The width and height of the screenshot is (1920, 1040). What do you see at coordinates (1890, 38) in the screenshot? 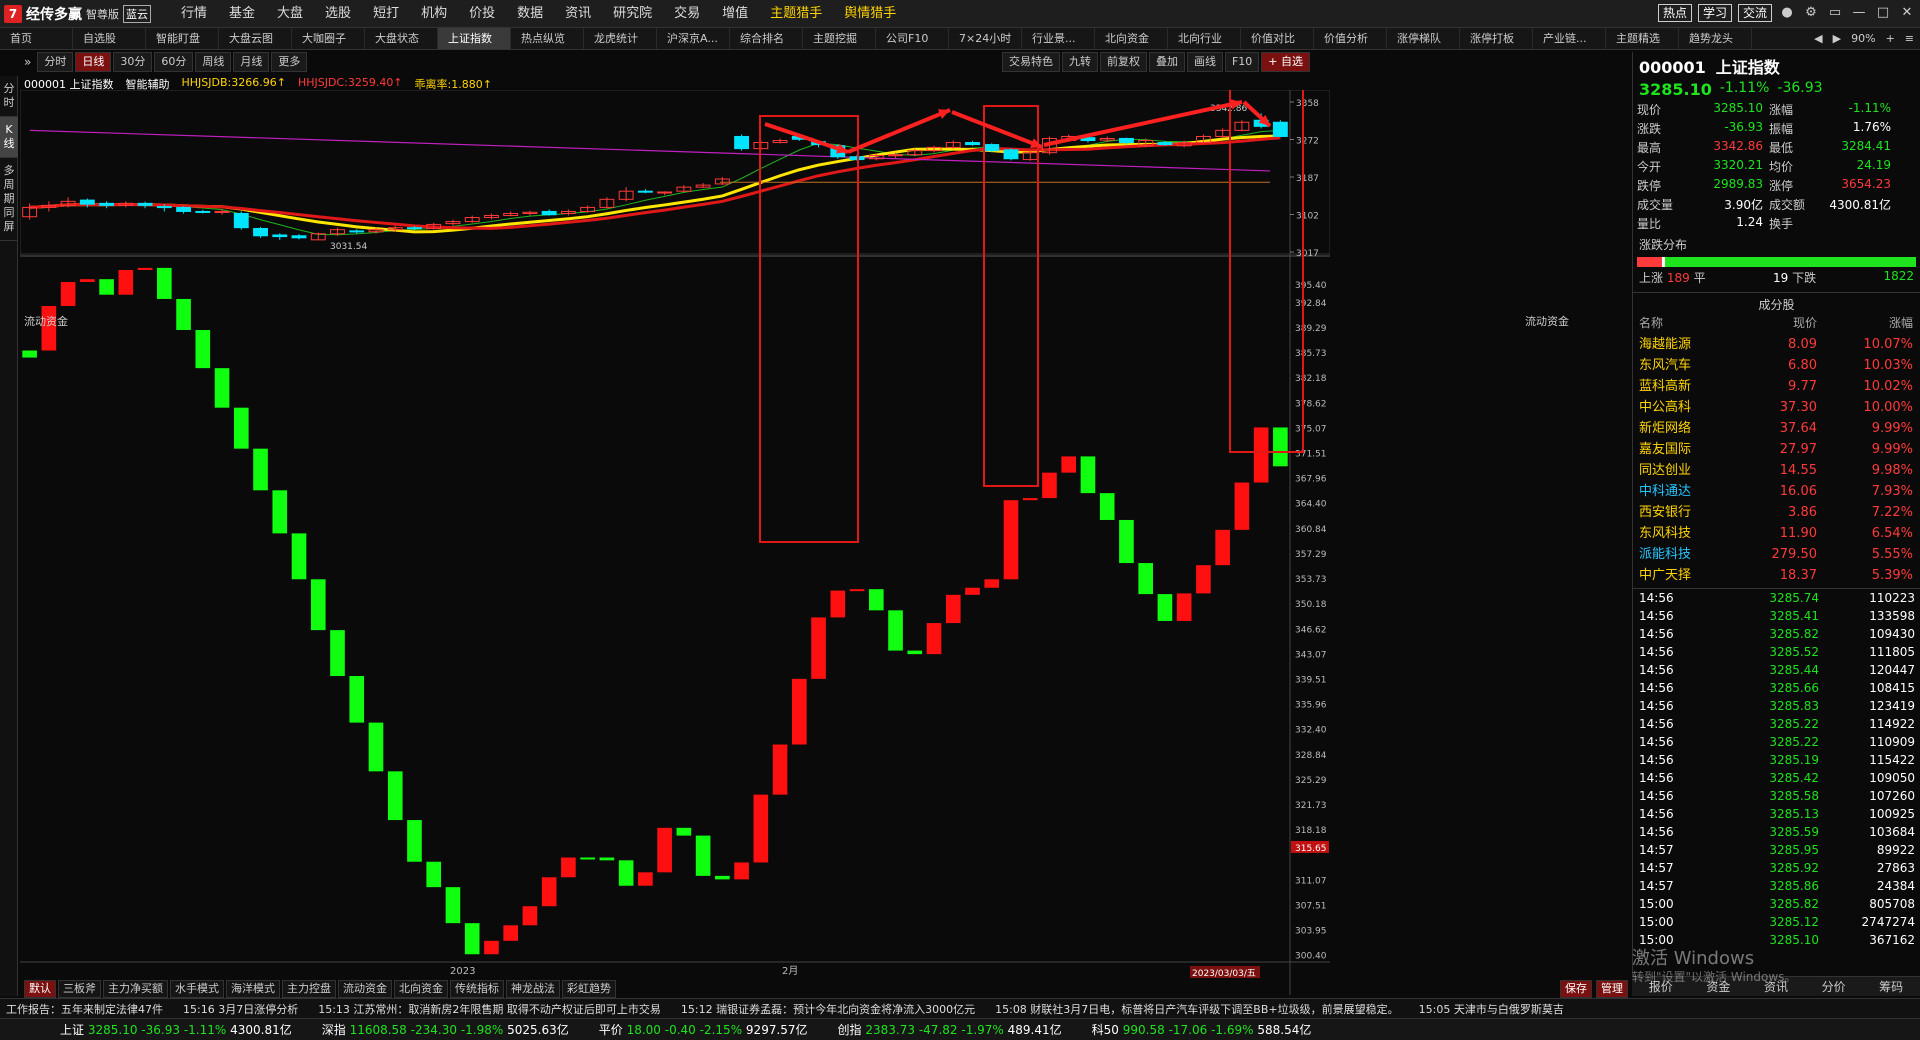
I see `add-icon: +` at bounding box center [1890, 38].